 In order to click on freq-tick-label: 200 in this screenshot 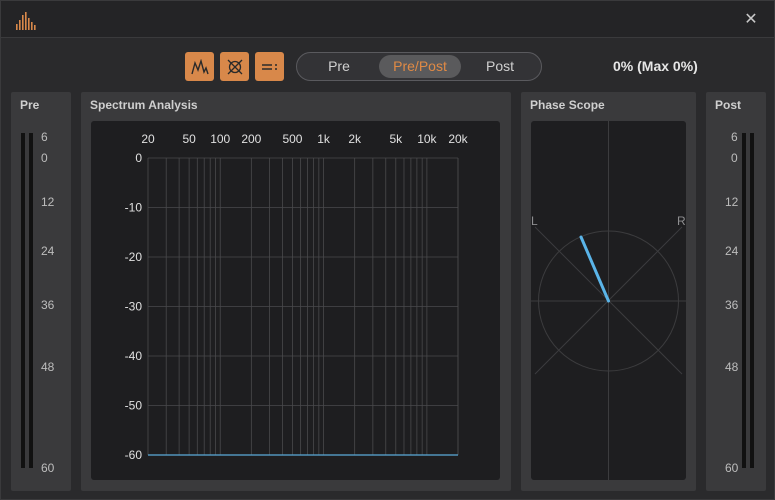, I will do `click(251, 139)`.